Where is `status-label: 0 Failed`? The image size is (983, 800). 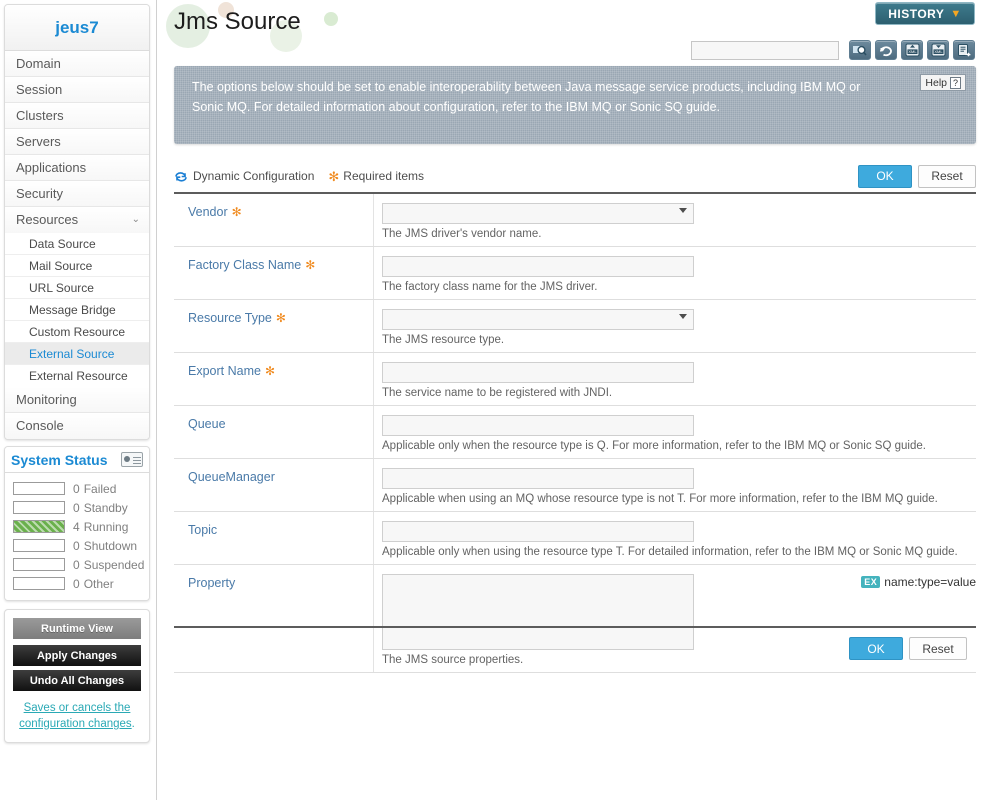 status-label: 0 Failed is located at coordinates (94, 489).